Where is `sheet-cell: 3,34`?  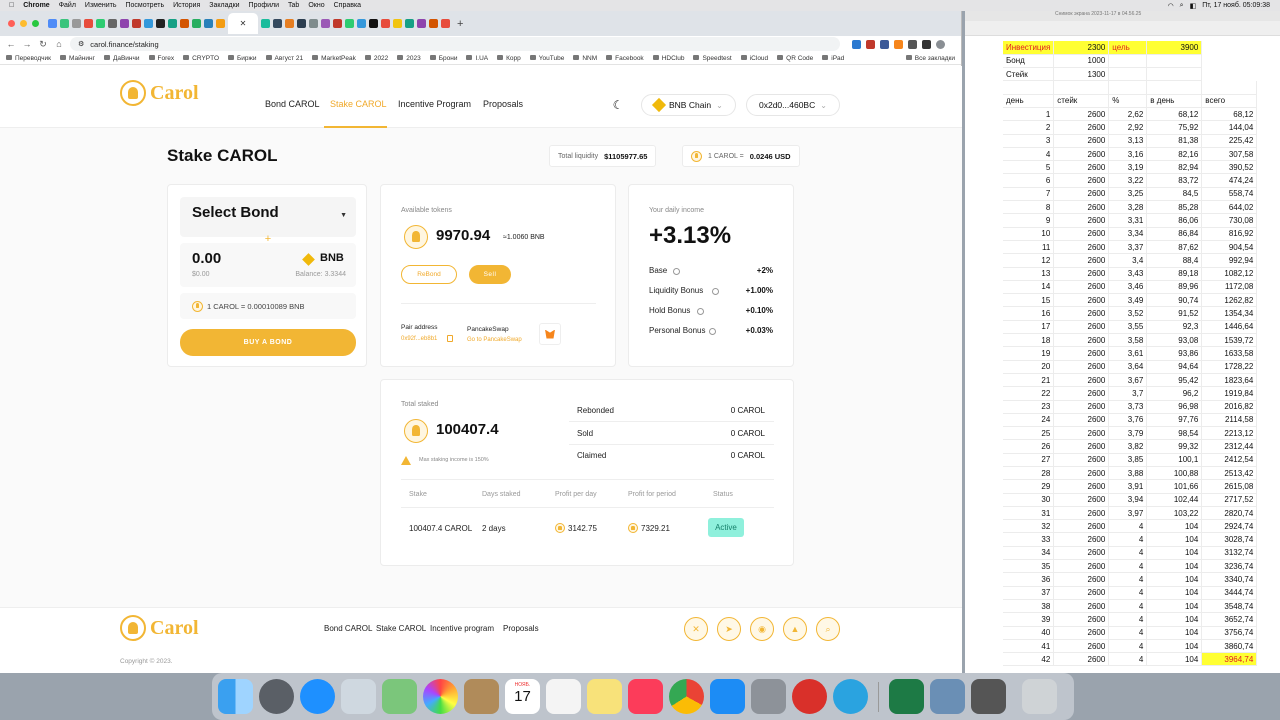 sheet-cell: 3,34 is located at coordinates (1128, 234).